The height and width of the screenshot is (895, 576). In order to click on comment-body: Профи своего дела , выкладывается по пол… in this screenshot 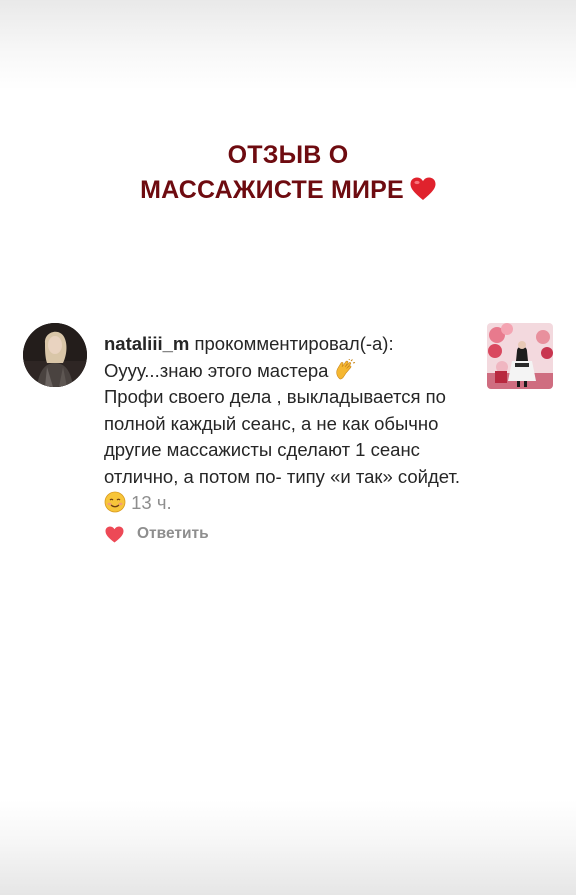, I will do `click(284, 450)`.